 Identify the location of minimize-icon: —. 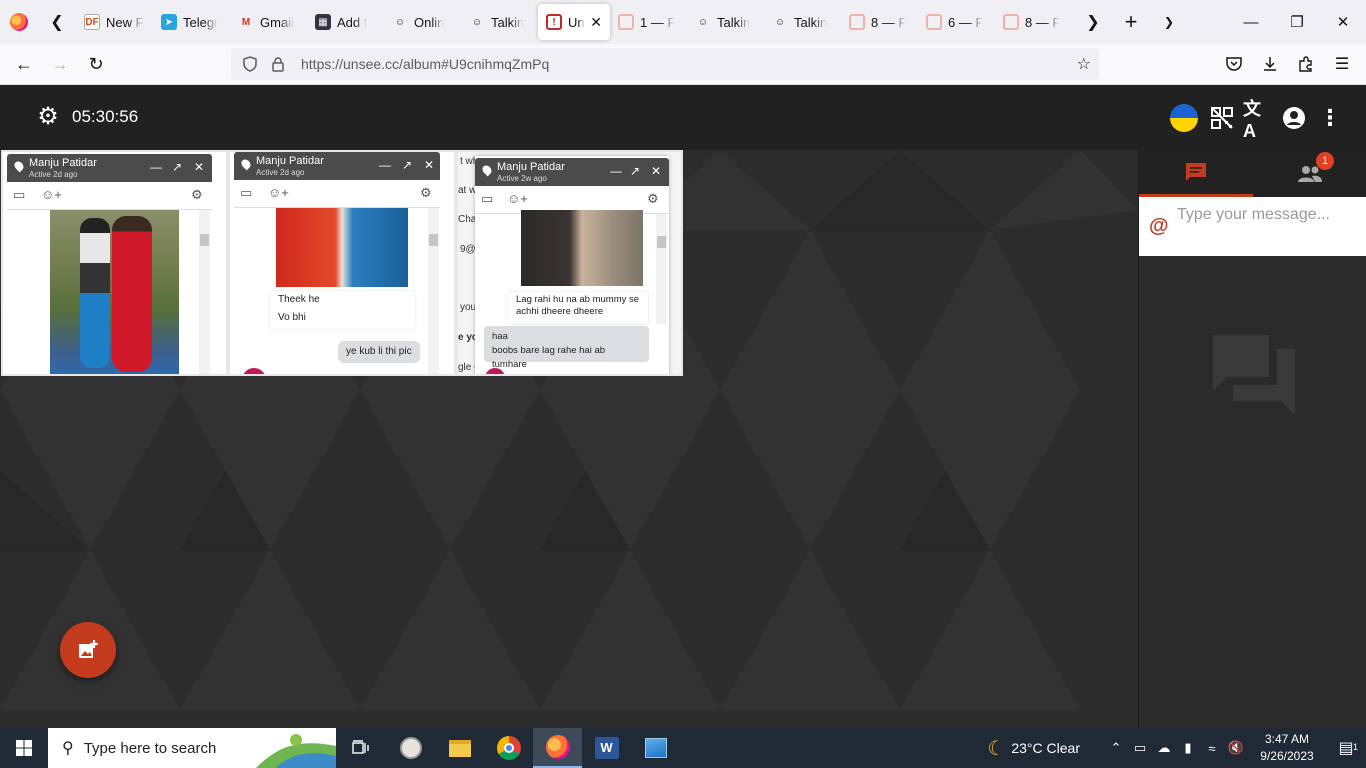
(1251, 22).